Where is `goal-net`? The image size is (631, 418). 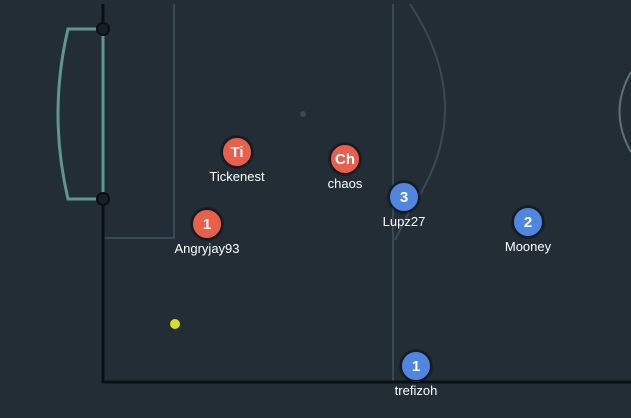 goal-net is located at coordinates (79, 114).